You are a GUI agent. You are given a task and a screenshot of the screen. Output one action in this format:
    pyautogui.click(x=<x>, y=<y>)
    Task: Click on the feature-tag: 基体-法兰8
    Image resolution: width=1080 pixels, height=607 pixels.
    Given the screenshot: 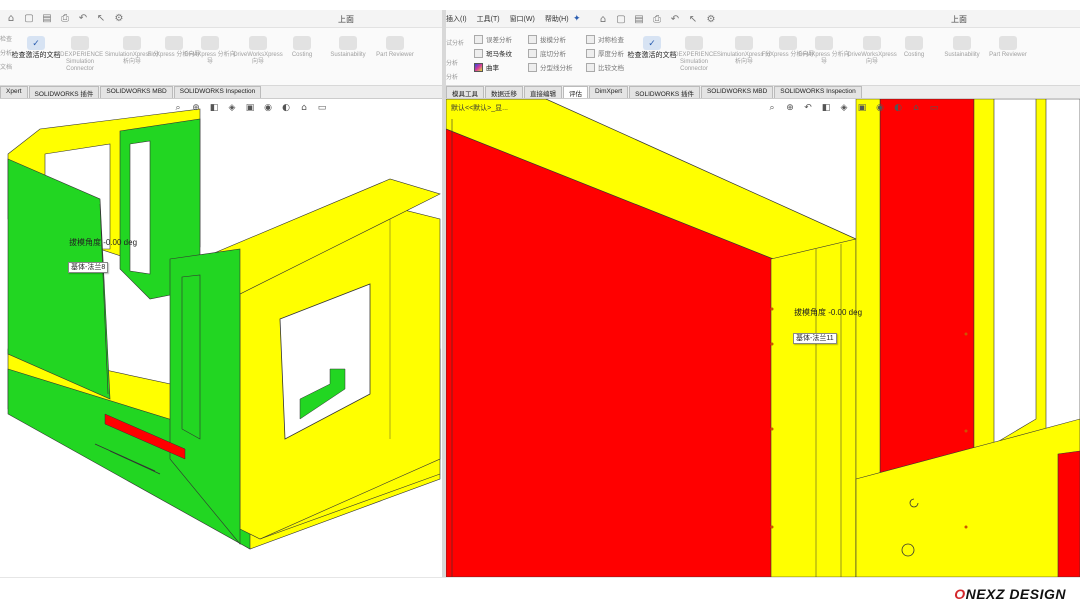 What is the action you would take?
    pyautogui.click(x=88, y=267)
    